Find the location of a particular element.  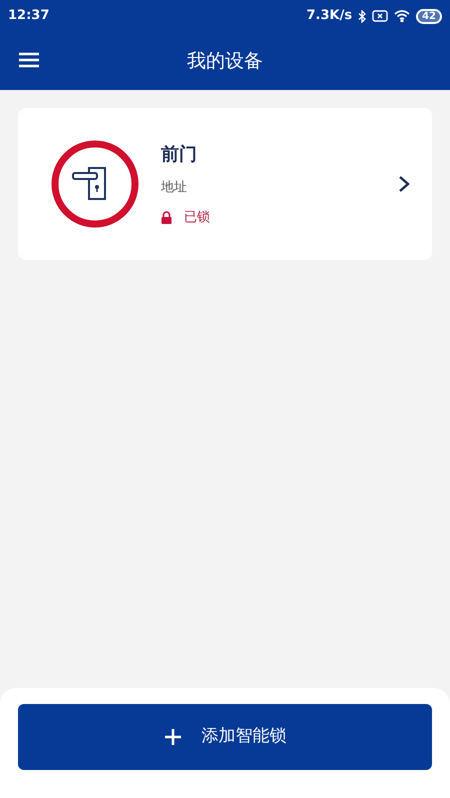

lock-status: 已锁 is located at coordinates (197, 217).